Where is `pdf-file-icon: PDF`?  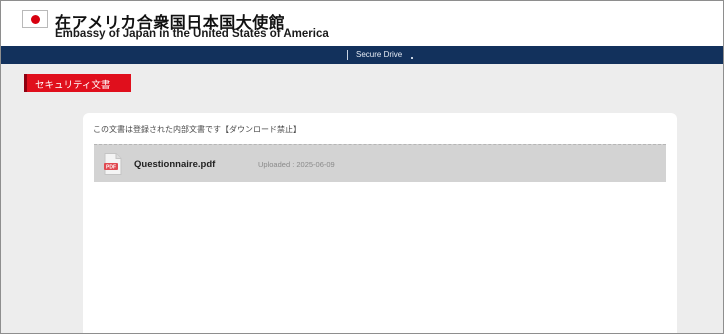
pdf-file-icon: PDF is located at coordinates (113, 164).